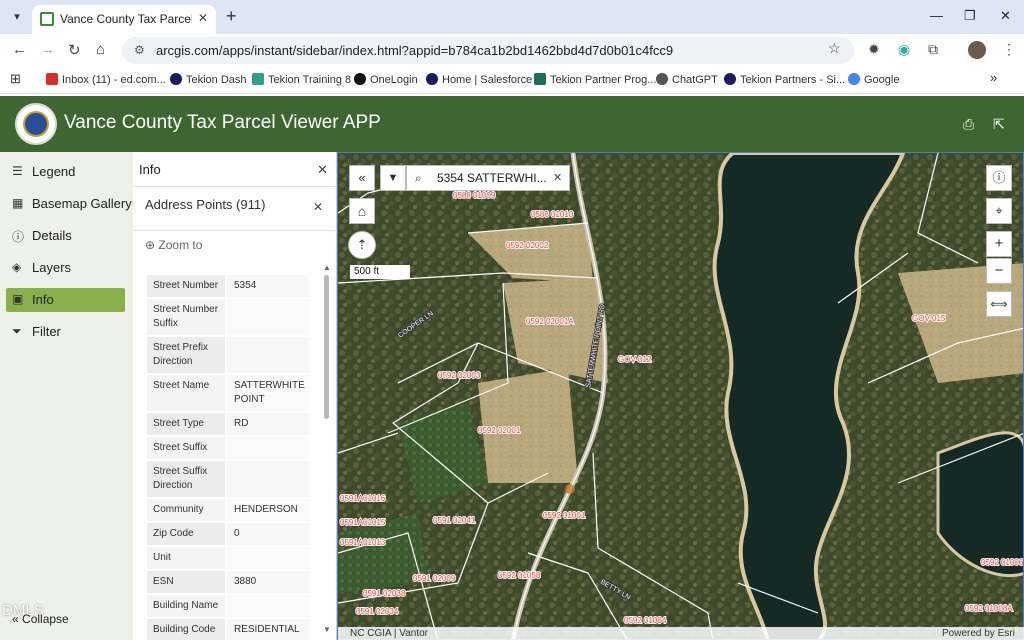  I want to click on minimize-icon: —, so click(936, 15).